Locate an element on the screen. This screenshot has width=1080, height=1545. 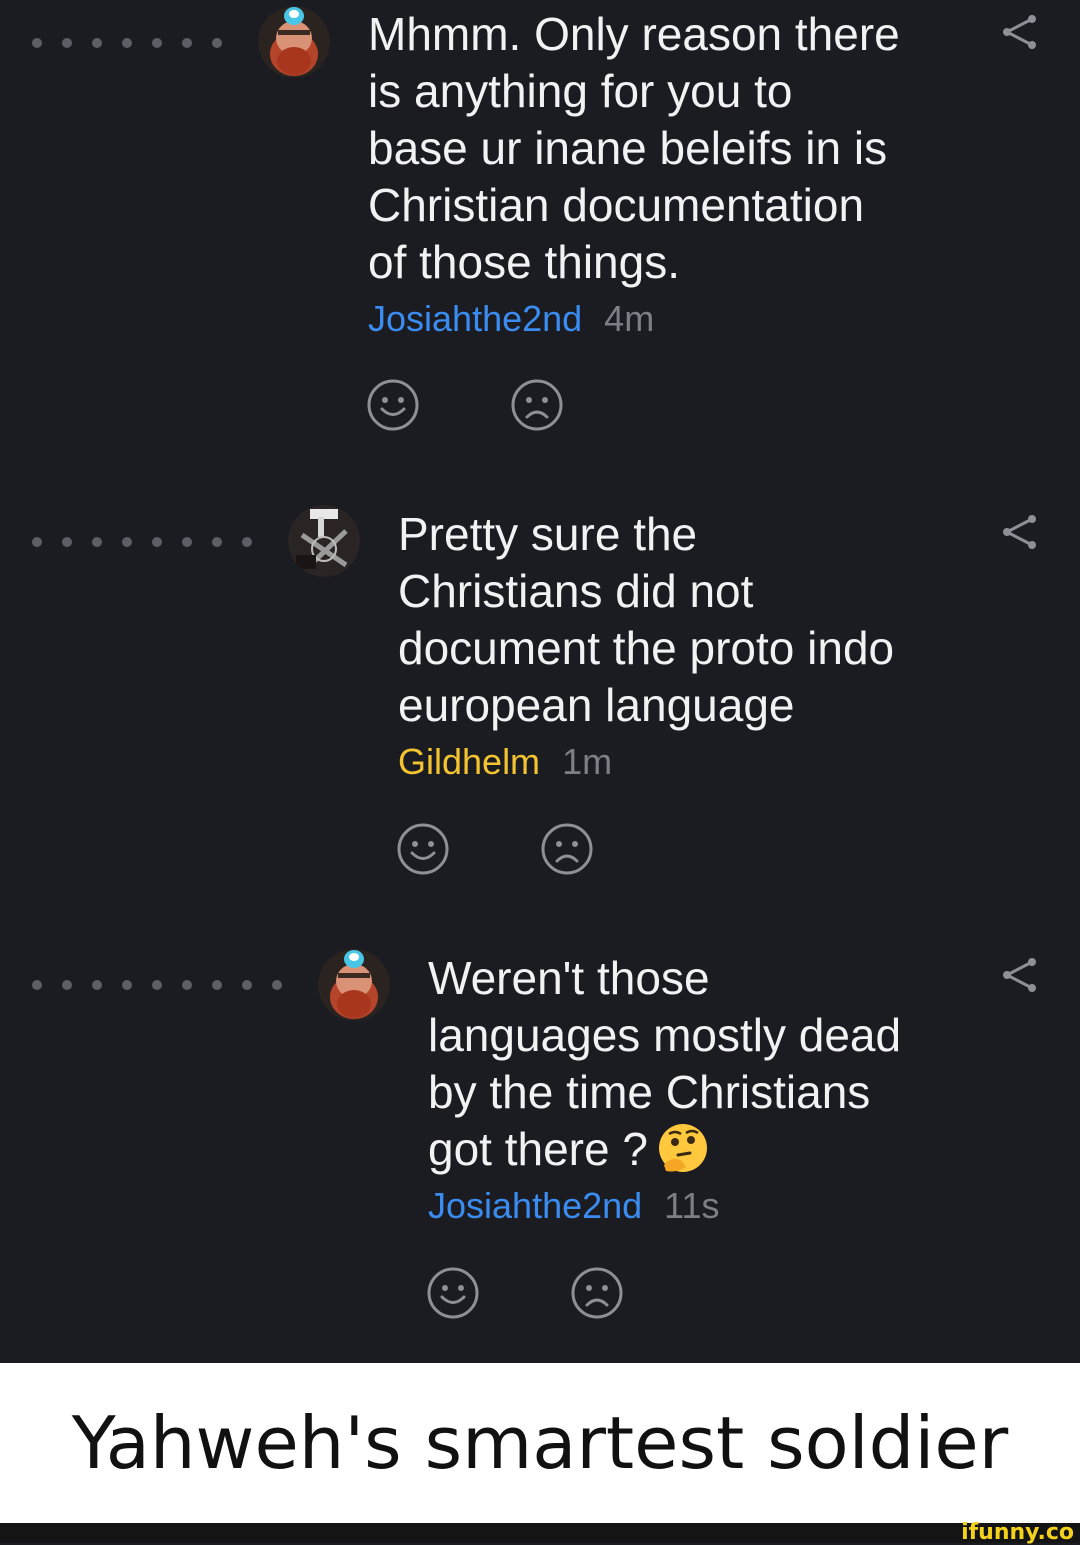
ifunny-watermark: ifunny.co is located at coordinates (1017, 1532).